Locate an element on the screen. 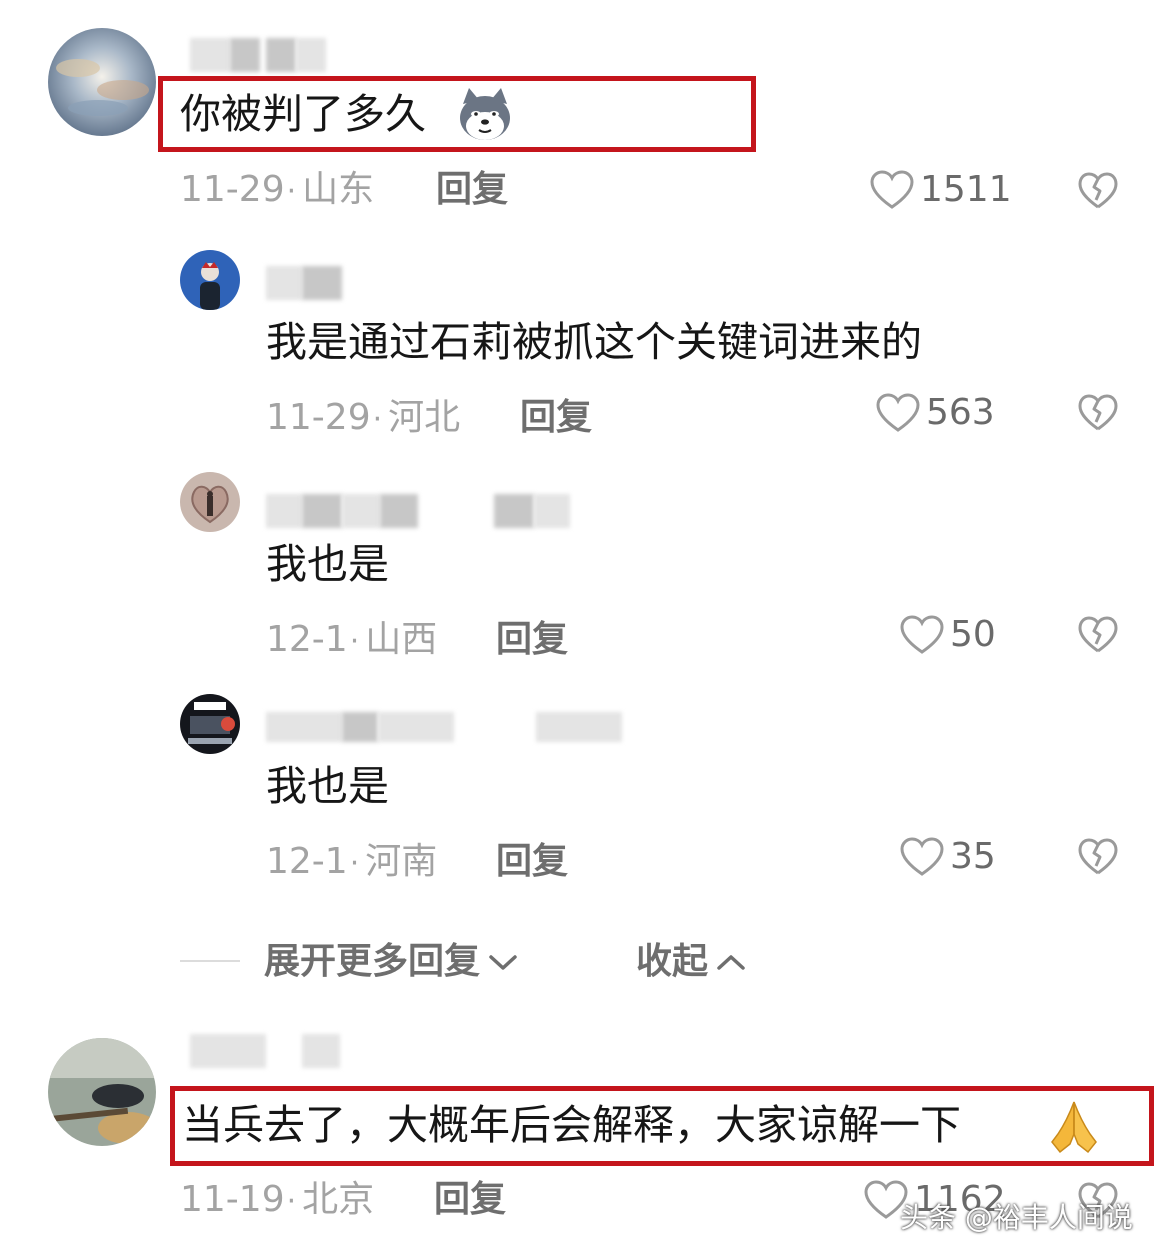 The image size is (1170, 1256). sky-avatar-image is located at coordinates (102, 82).